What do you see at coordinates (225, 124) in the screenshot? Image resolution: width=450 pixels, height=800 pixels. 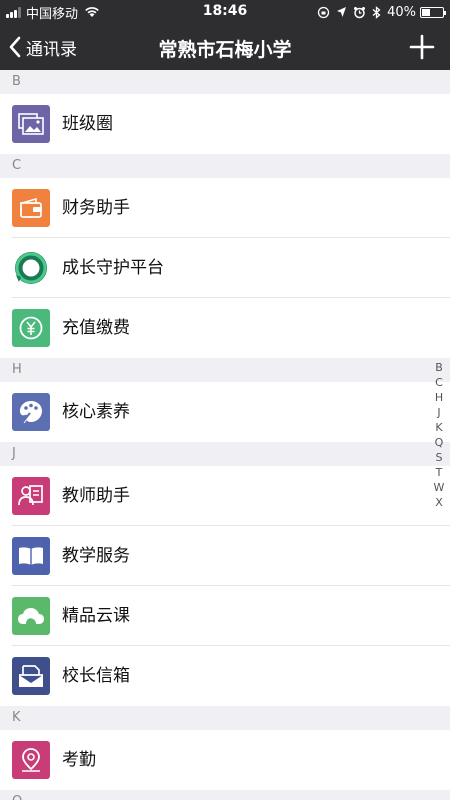 I see `list-item-class-circle: 班级圈` at bounding box center [225, 124].